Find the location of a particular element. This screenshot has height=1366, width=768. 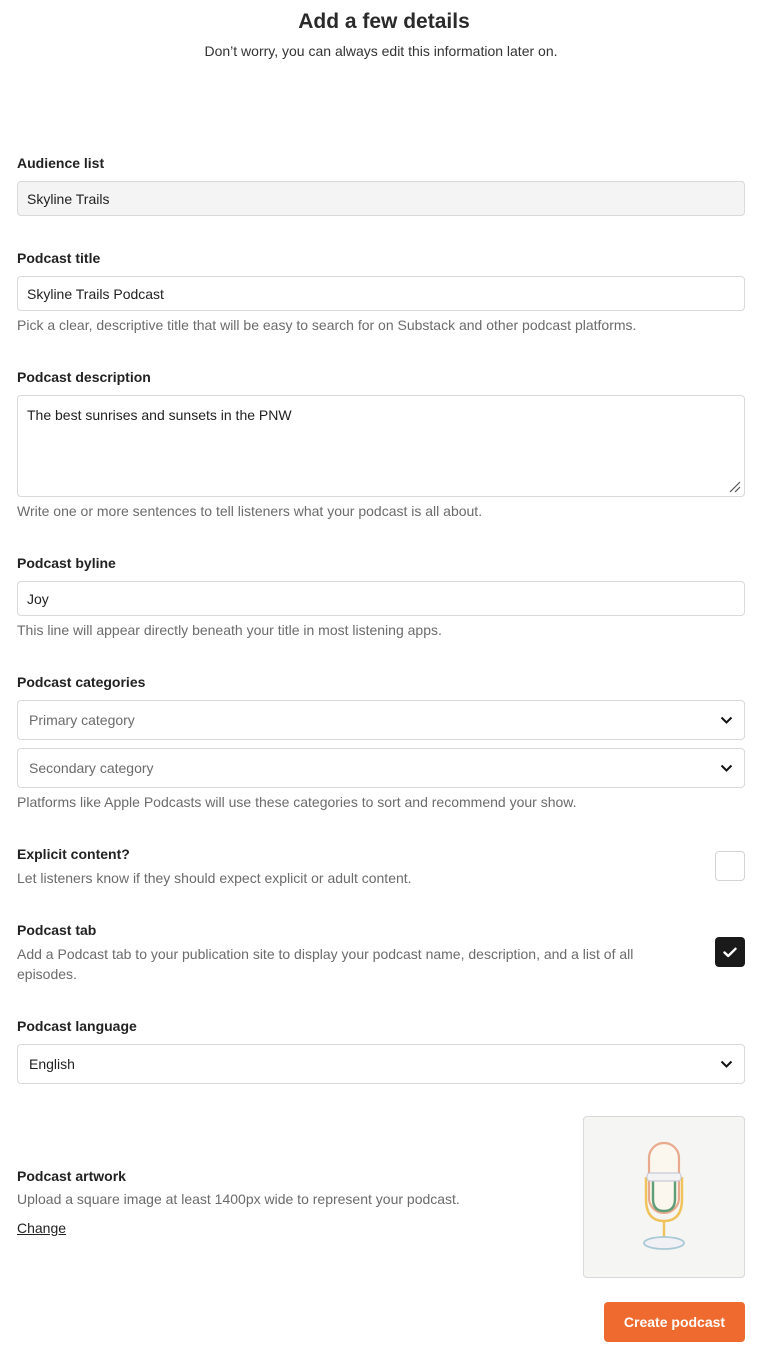

explicit-content-label: Explicit content? is located at coordinates (73, 854).